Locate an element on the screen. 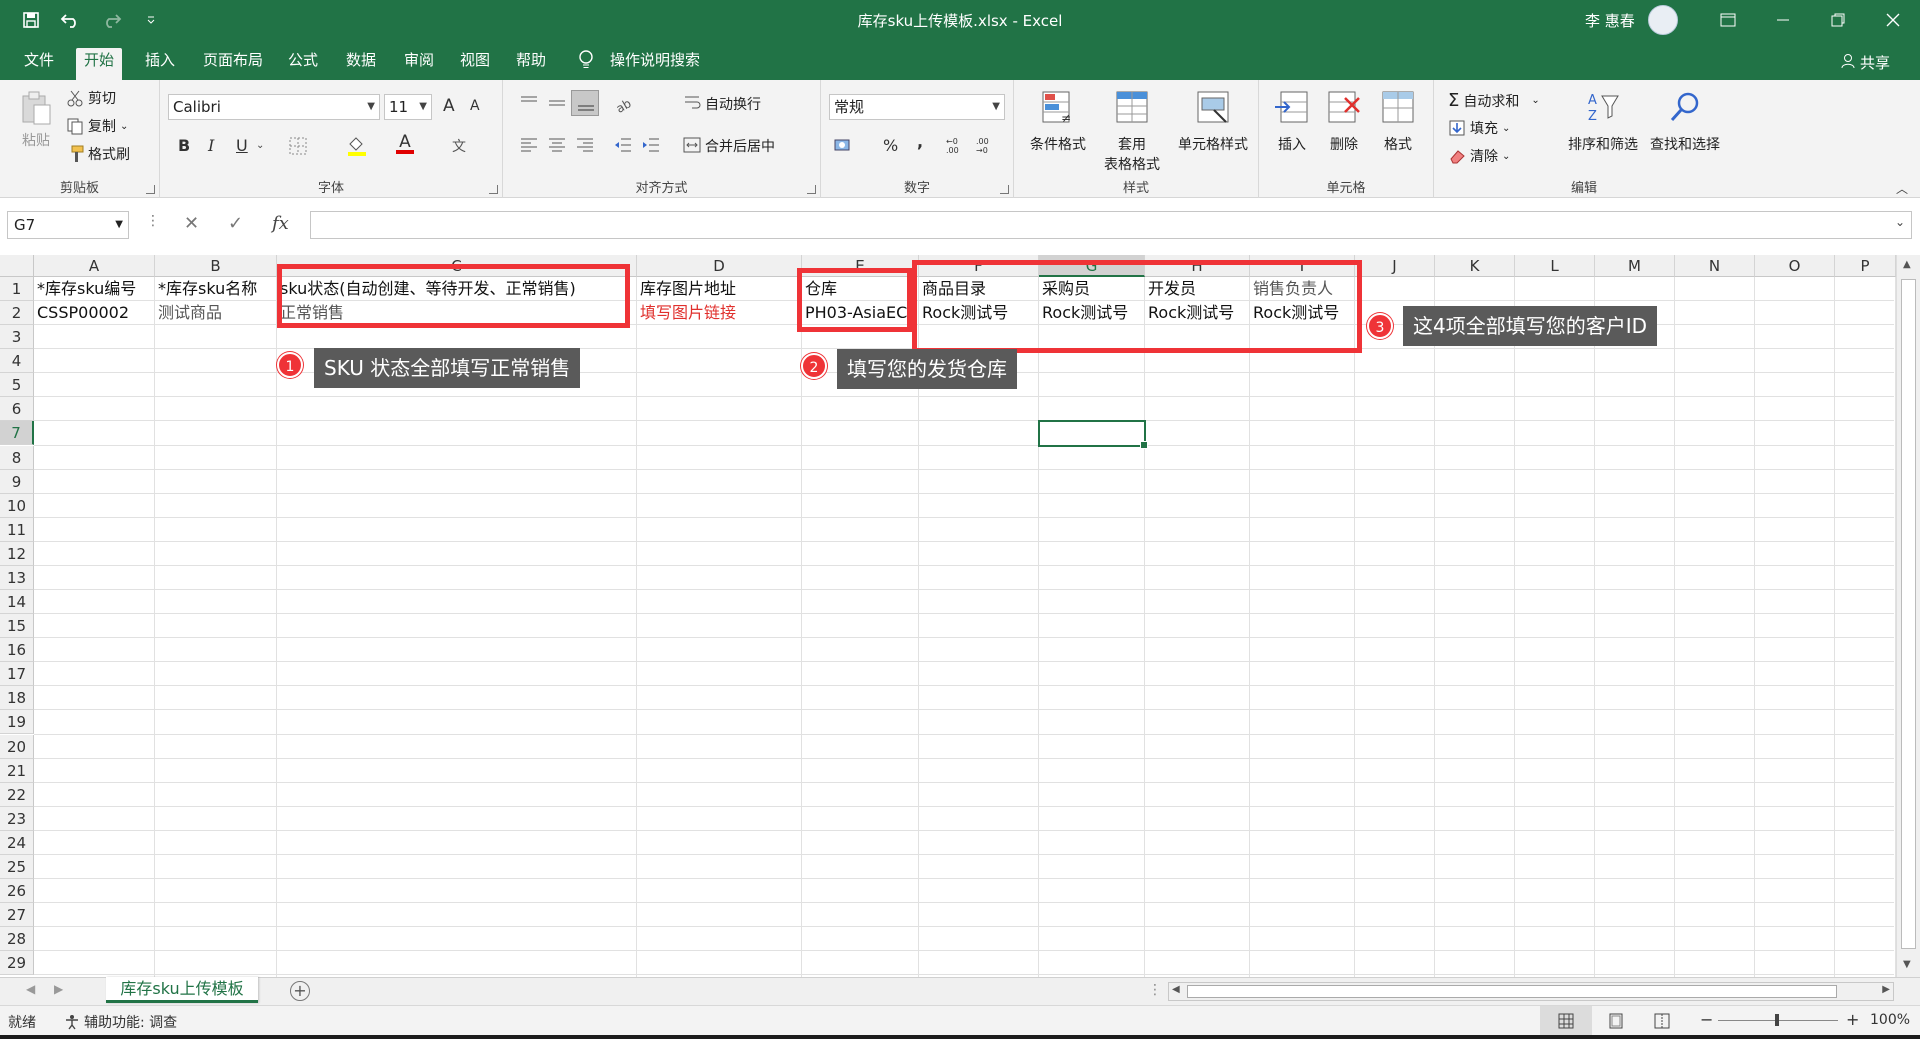 The image size is (1920, 1039). align-left-icon is located at coordinates (529, 145).